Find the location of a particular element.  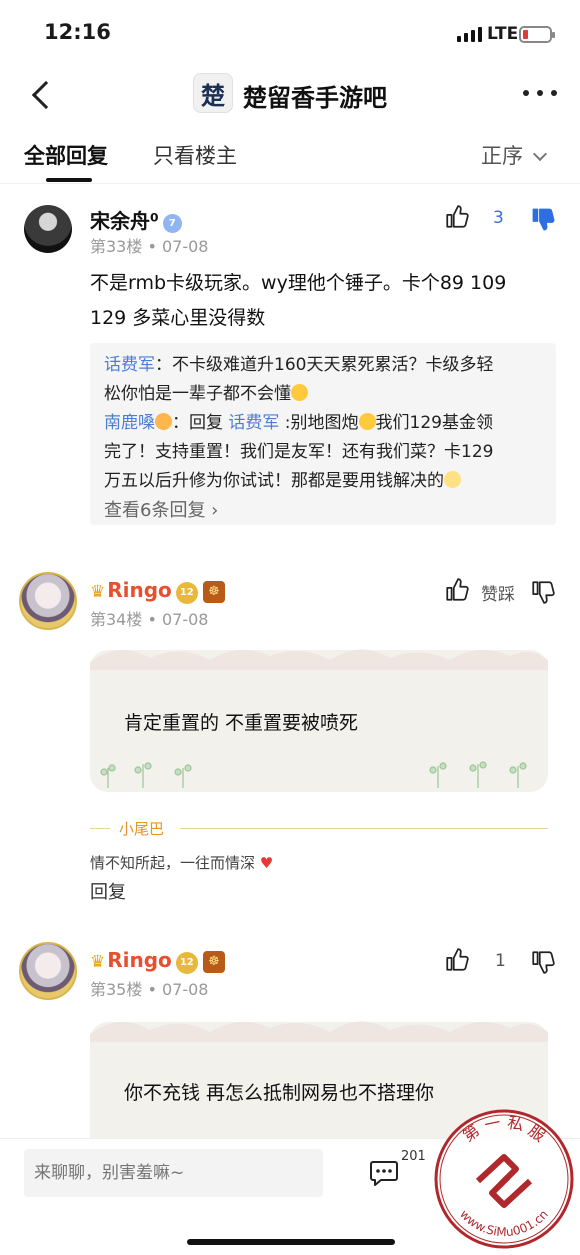

heart-icon: ♥ is located at coordinates (266, 863).